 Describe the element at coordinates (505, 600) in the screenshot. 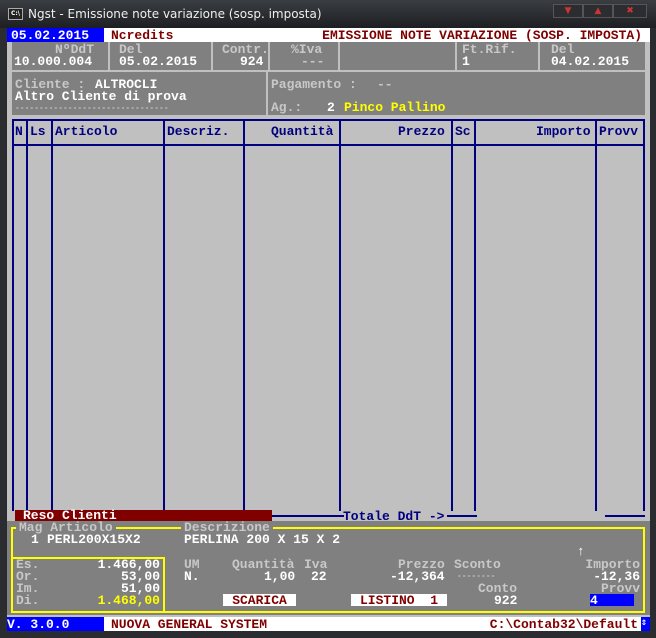

I see `conto-value: 922` at that location.